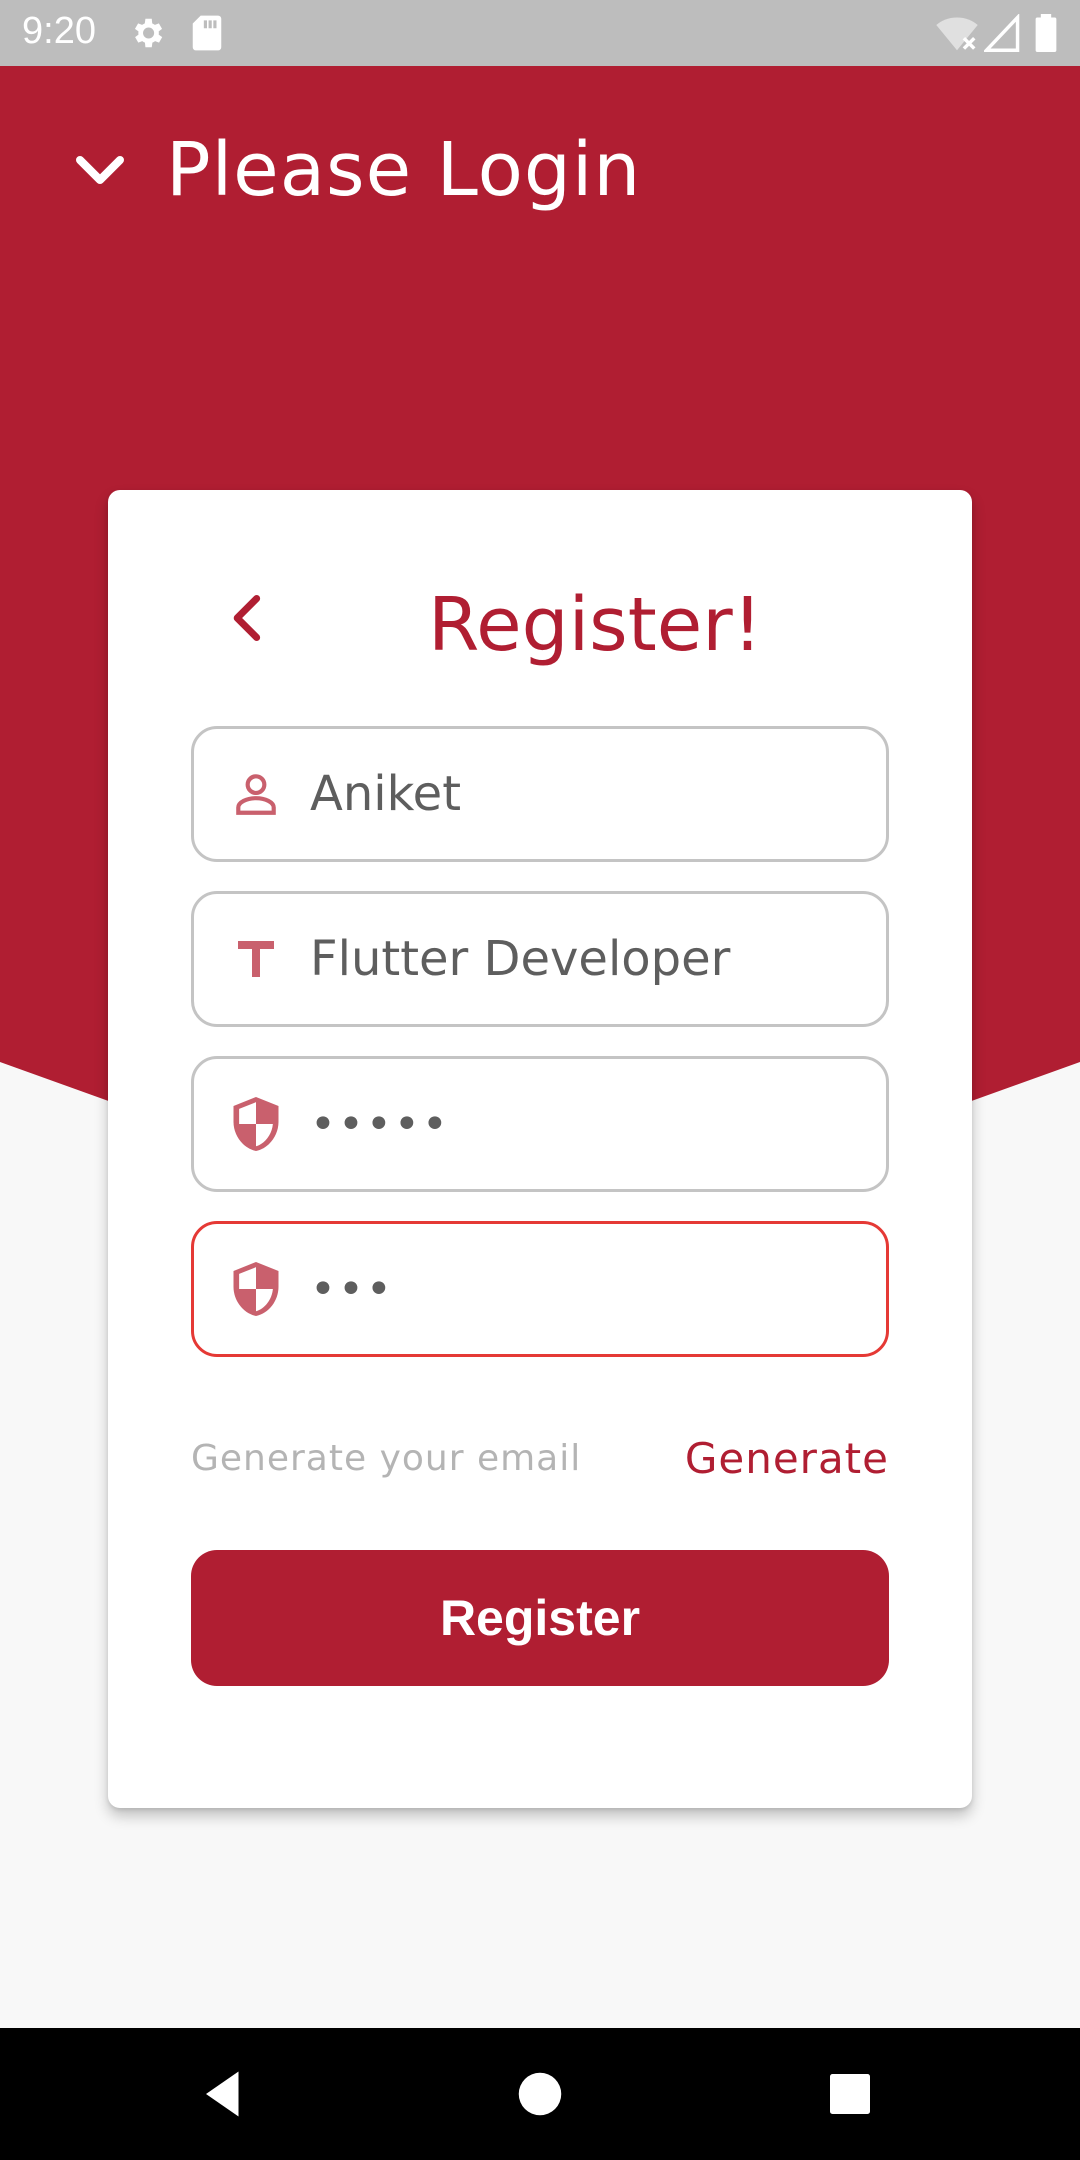 The height and width of the screenshot is (2160, 1080). I want to click on home-icon, so click(540, 2094).